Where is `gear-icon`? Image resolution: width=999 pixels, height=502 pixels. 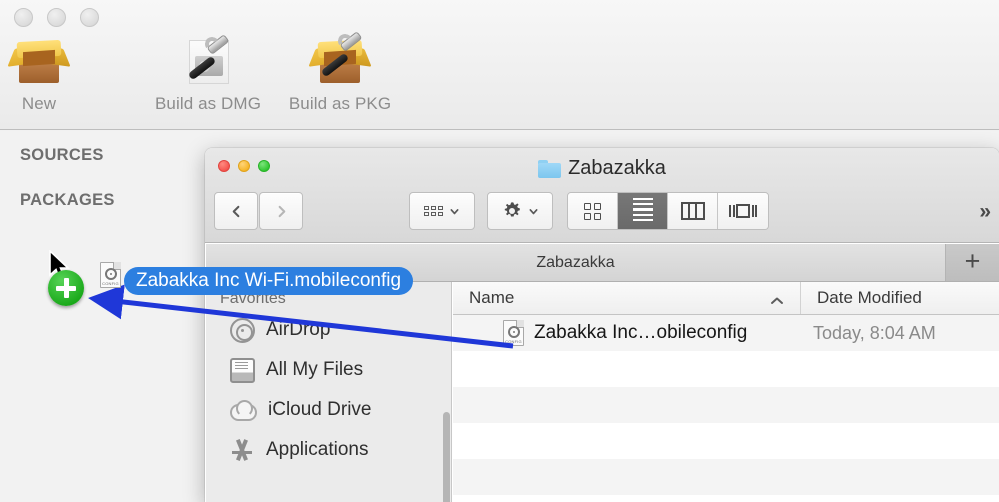 gear-icon is located at coordinates (512, 209).